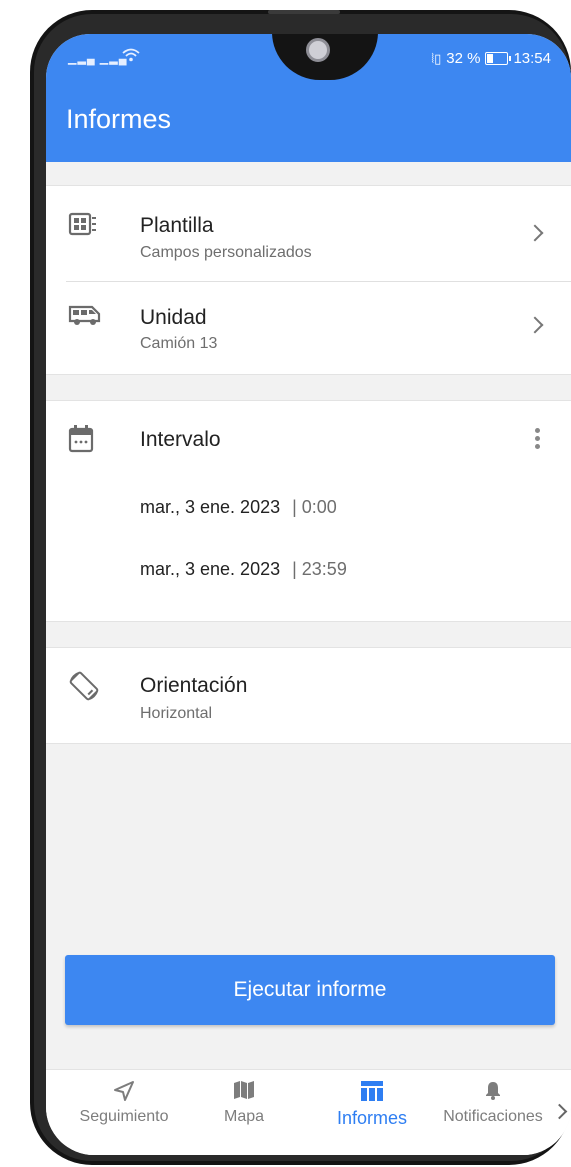 This screenshot has height=1167, width=571. I want to click on unit-title: Unidad, so click(173, 317).